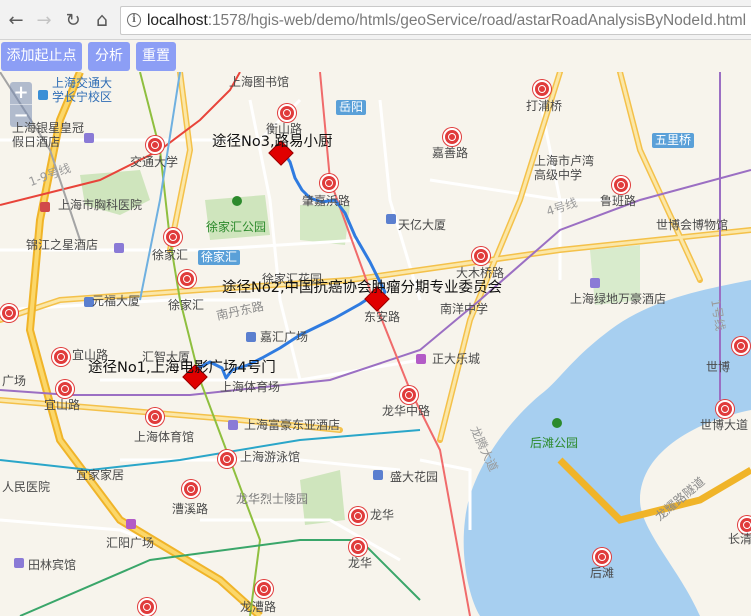 This screenshot has width=751, height=616. What do you see at coordinates (156, 56) in the screenshot?
I see `reset-button: 重置` at bounding box center [156, 56].